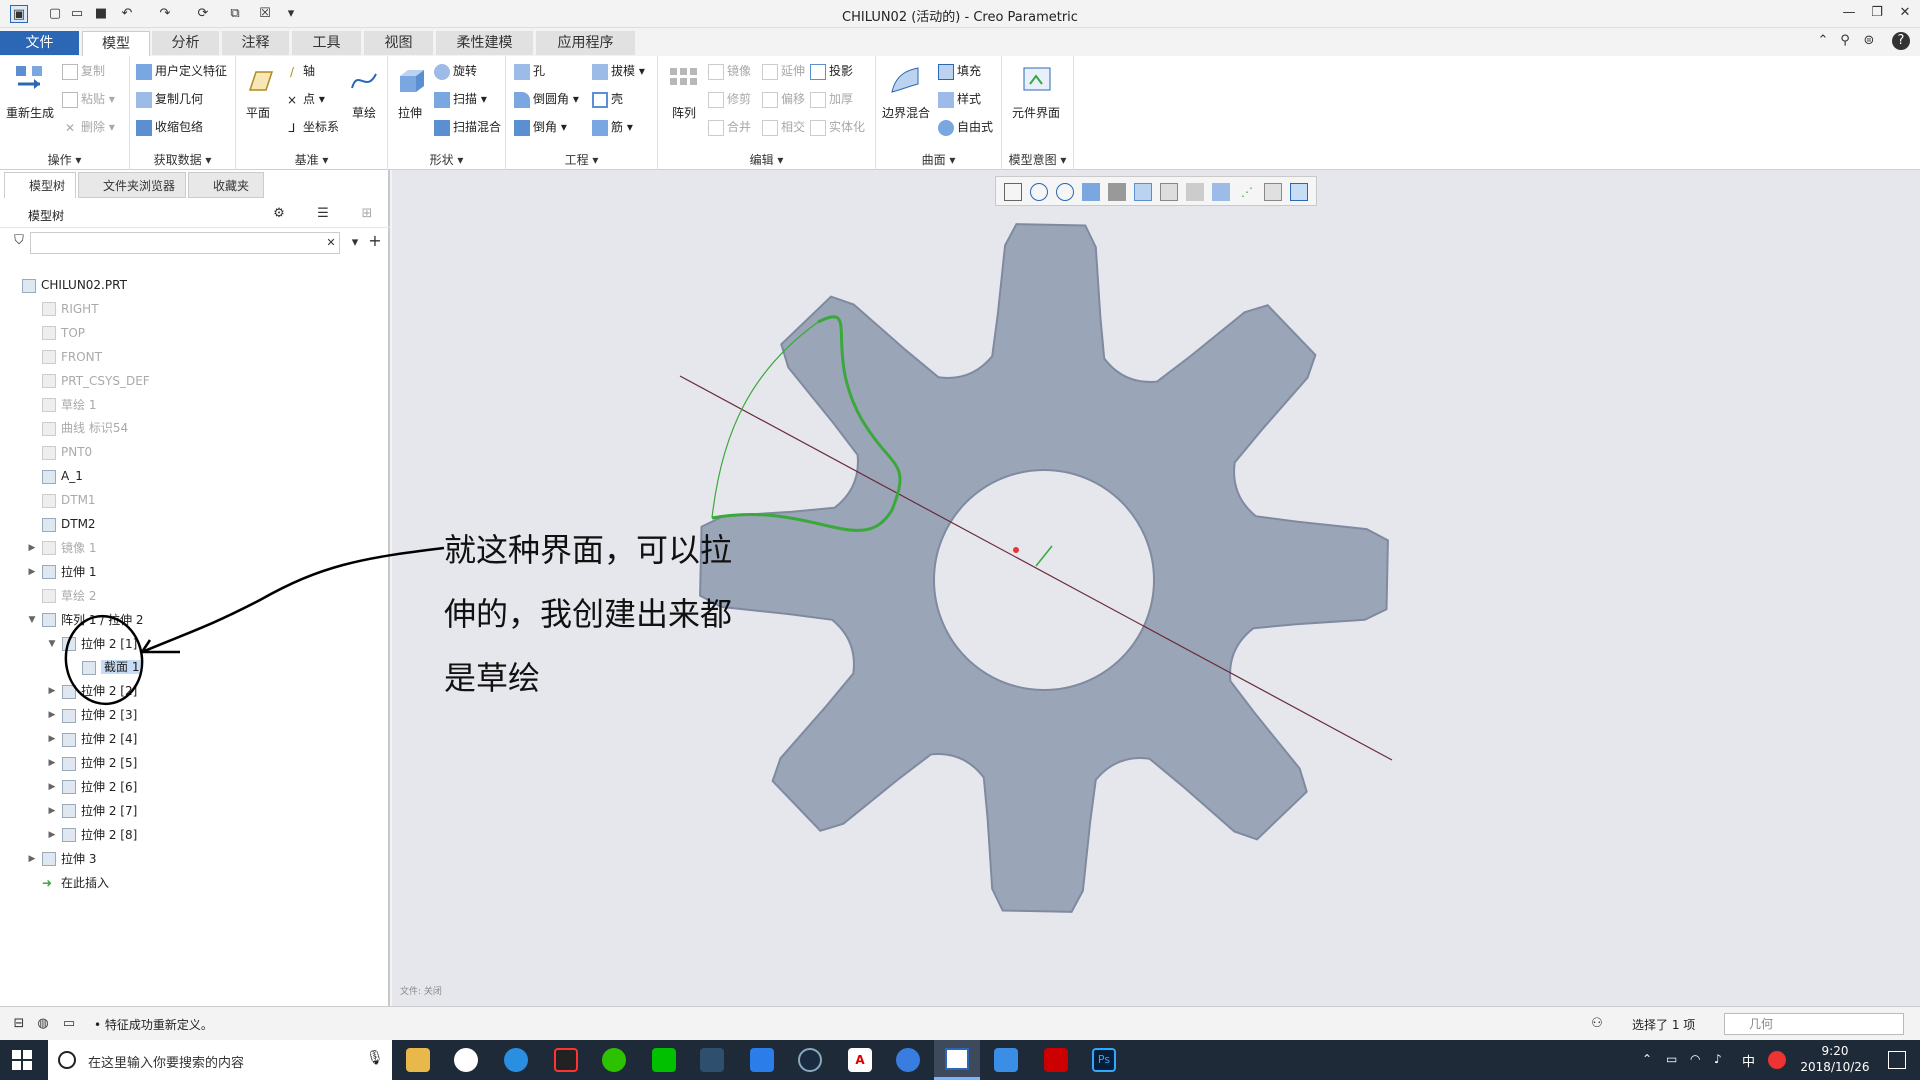 The image size is (1920, 1080). I want to click on tree-item: 拉伸 2 [5], so click(99, 763).